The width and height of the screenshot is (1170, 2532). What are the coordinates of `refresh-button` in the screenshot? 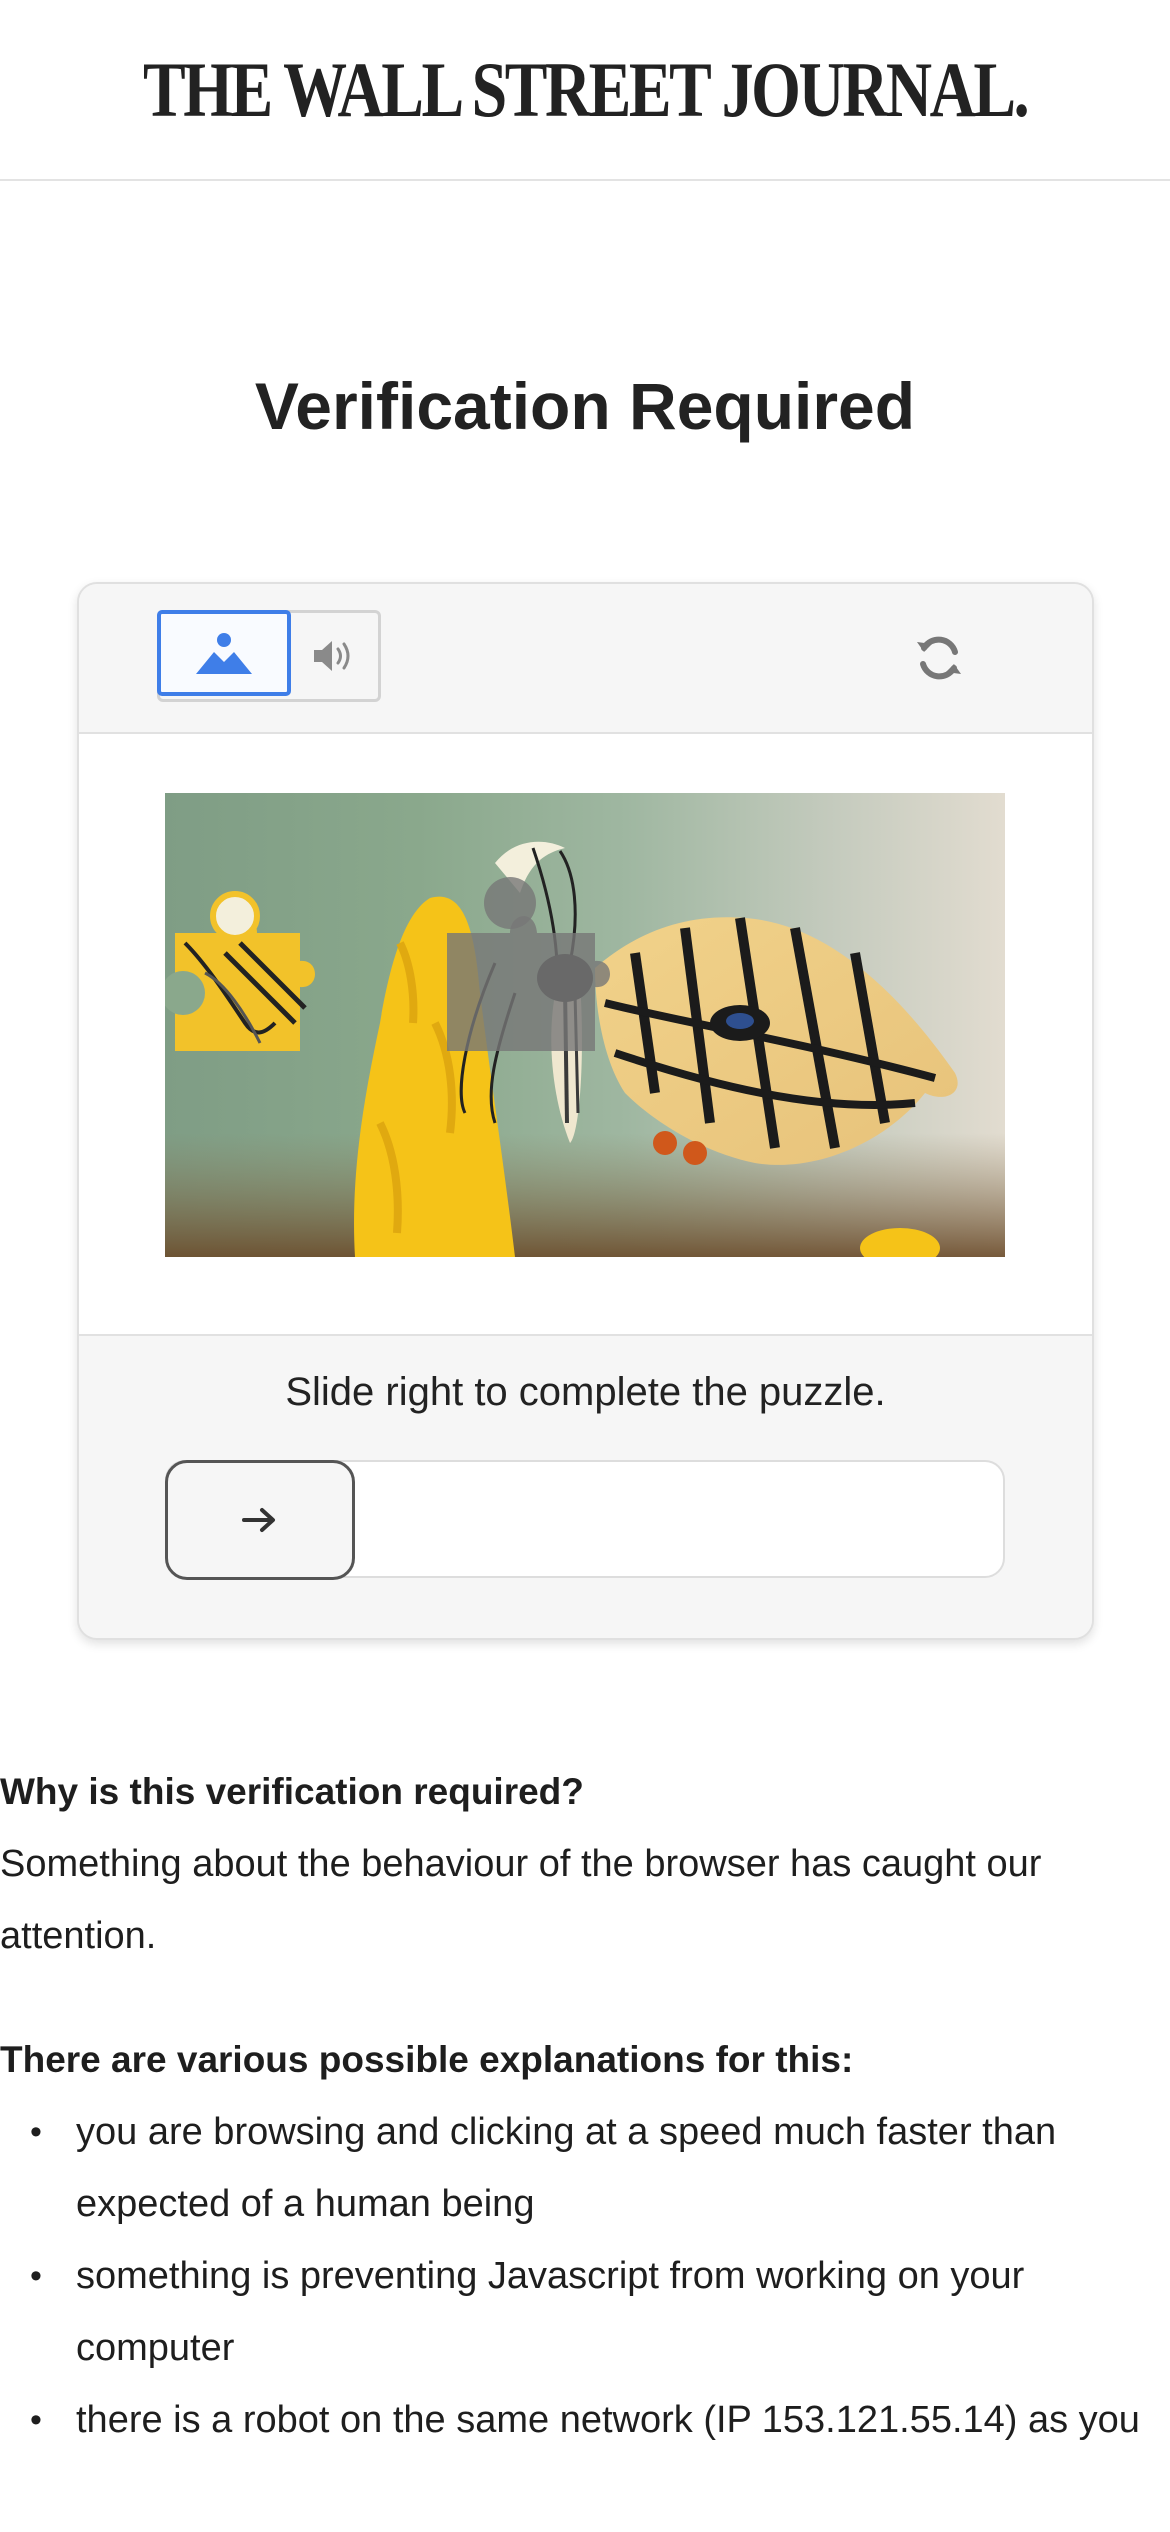 It's located at (939, 658).